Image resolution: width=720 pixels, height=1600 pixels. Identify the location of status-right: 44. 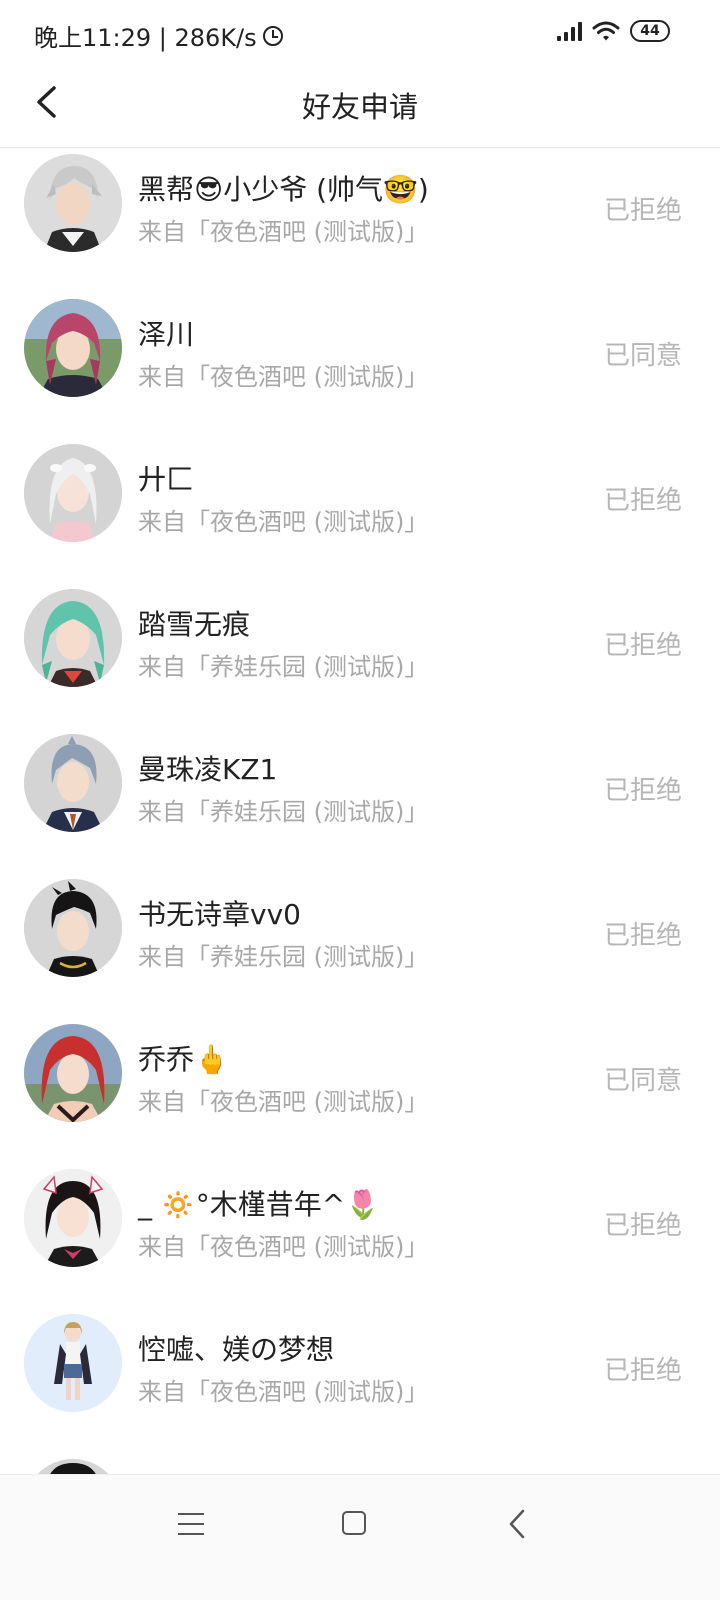
(613, 31).